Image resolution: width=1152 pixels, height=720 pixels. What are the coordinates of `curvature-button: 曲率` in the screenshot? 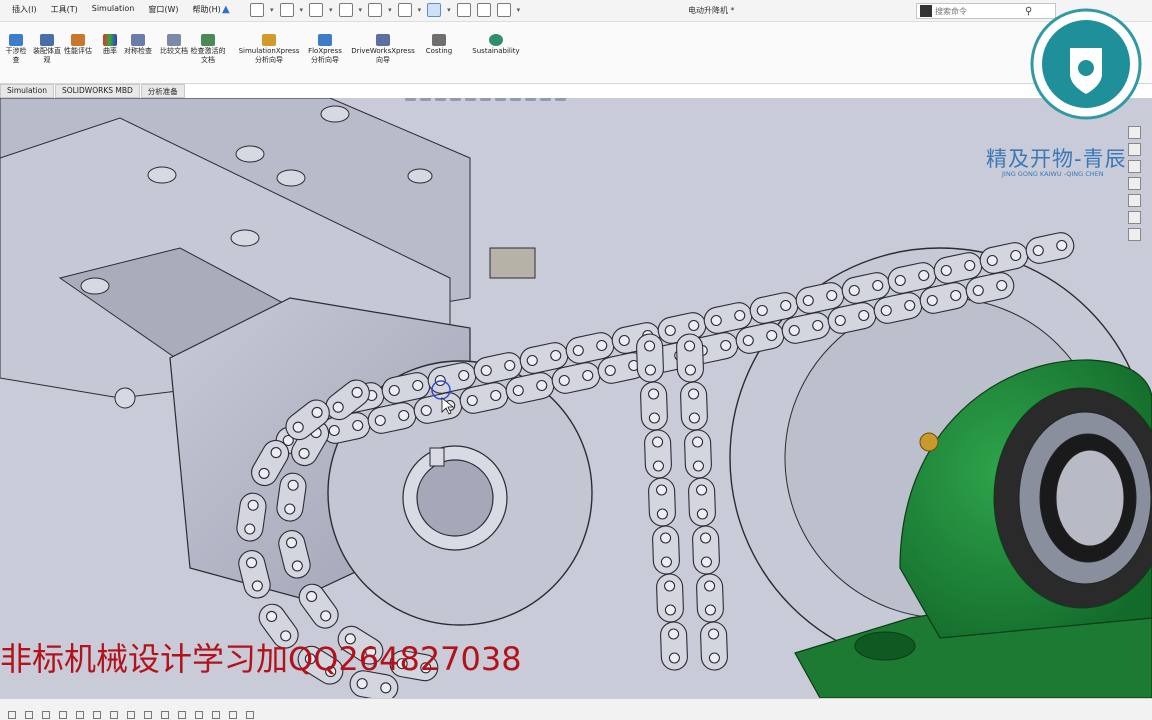 It's located at (110, 45).